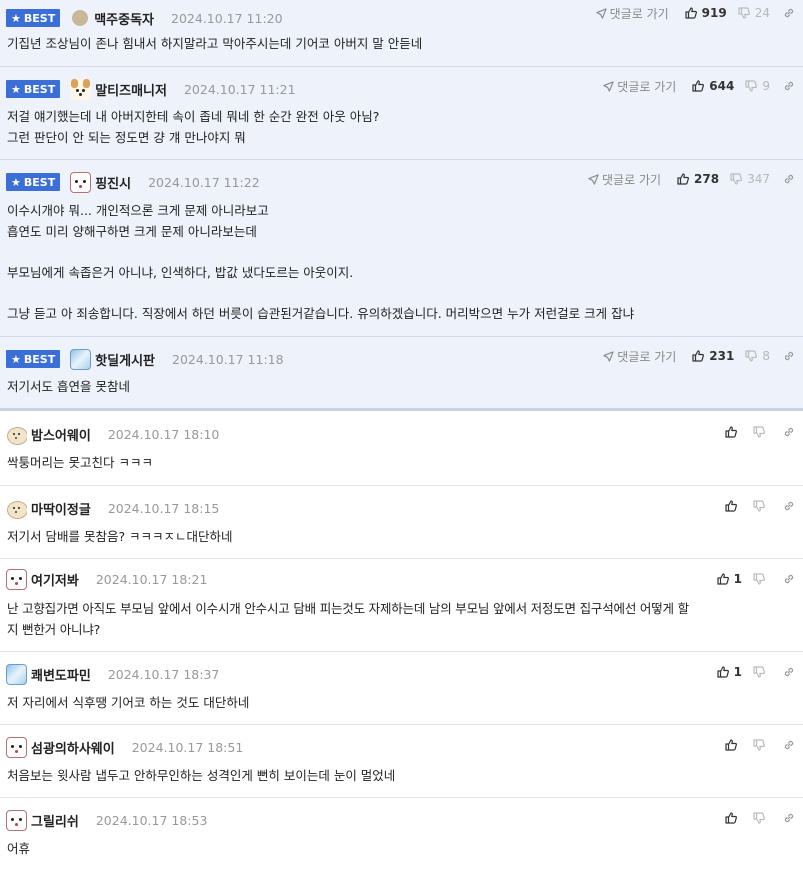 The height and width of the screenshot is (870, 803). What do you see at coordinates (68, 386) in the screenshot?
I see `comment-body: 저기서도 흡연을 못참네` at bounding box center [68, 386].